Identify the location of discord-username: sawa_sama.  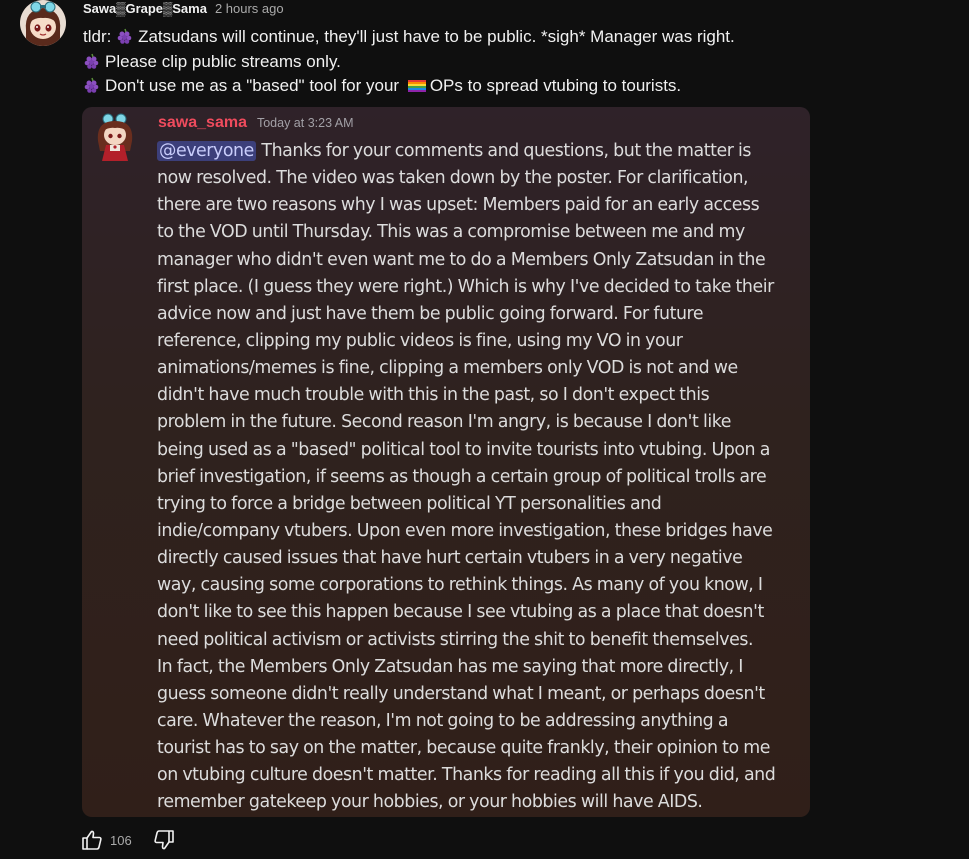
(202, 122).